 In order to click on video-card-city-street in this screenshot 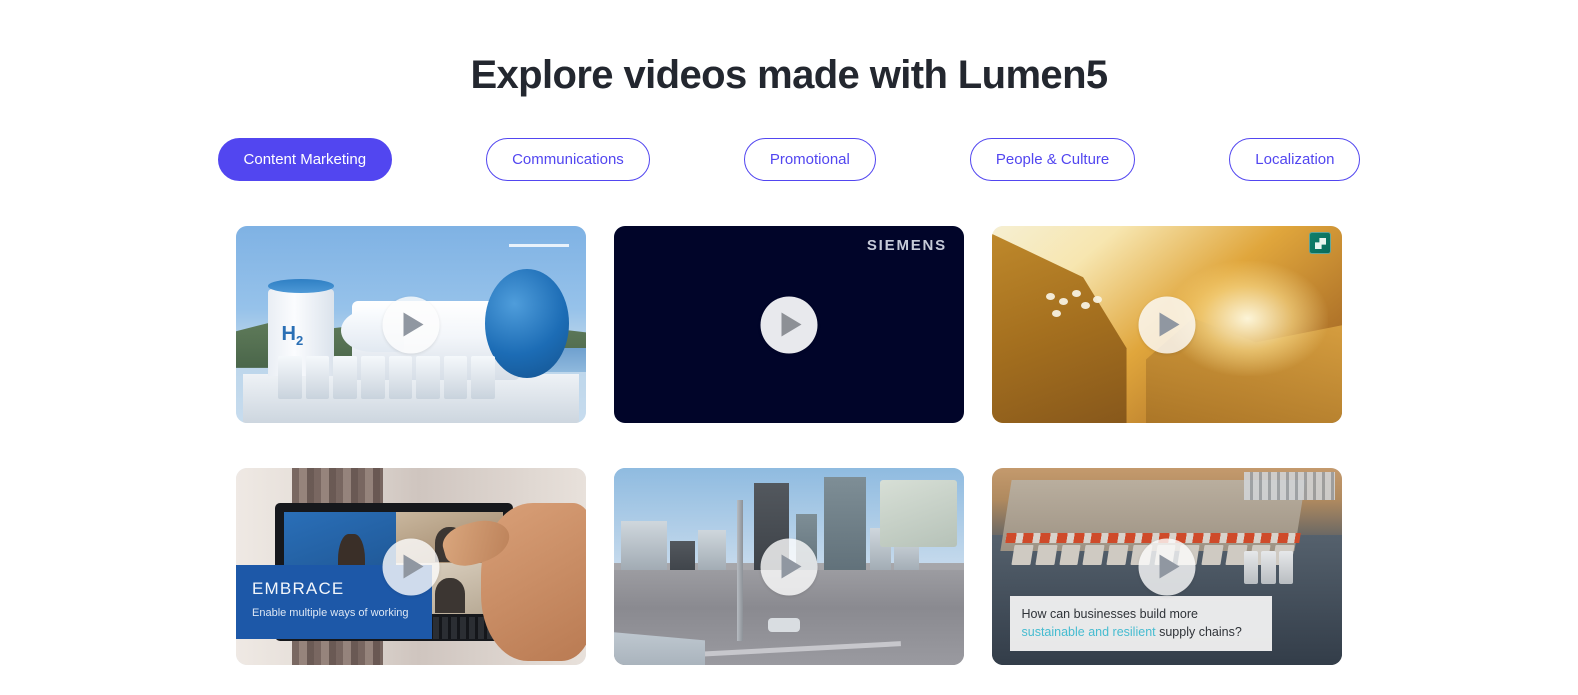, I will do `click(789, 566)`.